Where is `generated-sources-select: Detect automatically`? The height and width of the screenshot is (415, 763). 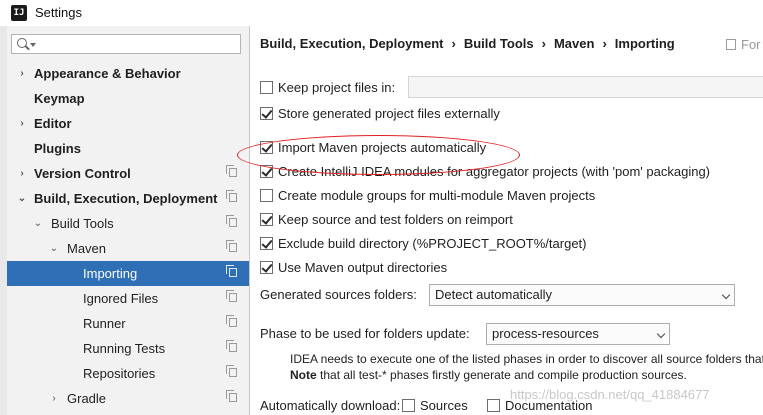
generated-sources-select: Detect automatically is located at coordinates (582, 295).